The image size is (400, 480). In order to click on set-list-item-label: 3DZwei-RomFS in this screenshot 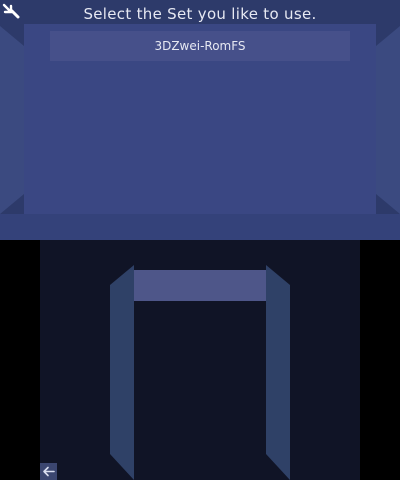, I will do `click(200, 46)`.